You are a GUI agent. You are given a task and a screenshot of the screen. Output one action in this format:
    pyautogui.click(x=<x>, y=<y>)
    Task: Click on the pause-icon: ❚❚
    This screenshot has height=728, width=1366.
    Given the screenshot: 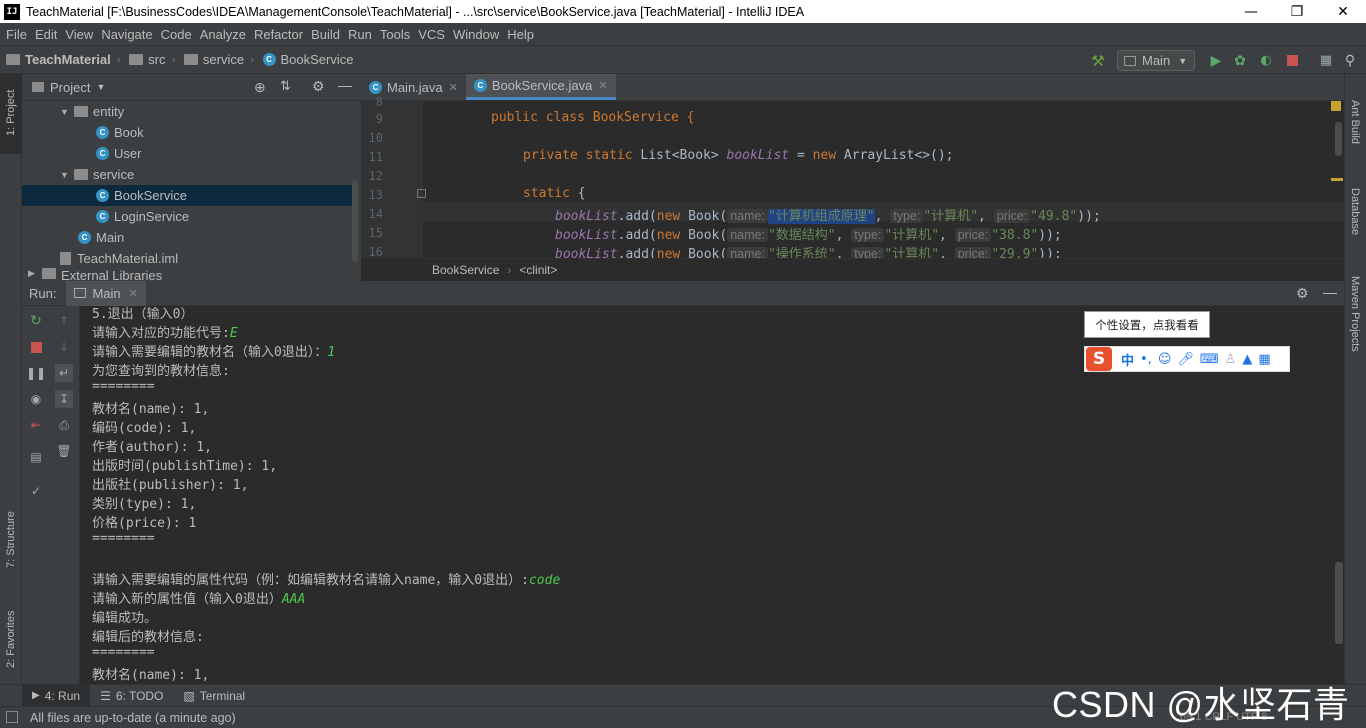 What is the action you would take?
    pyautogui.click(x=36, y=373)
    